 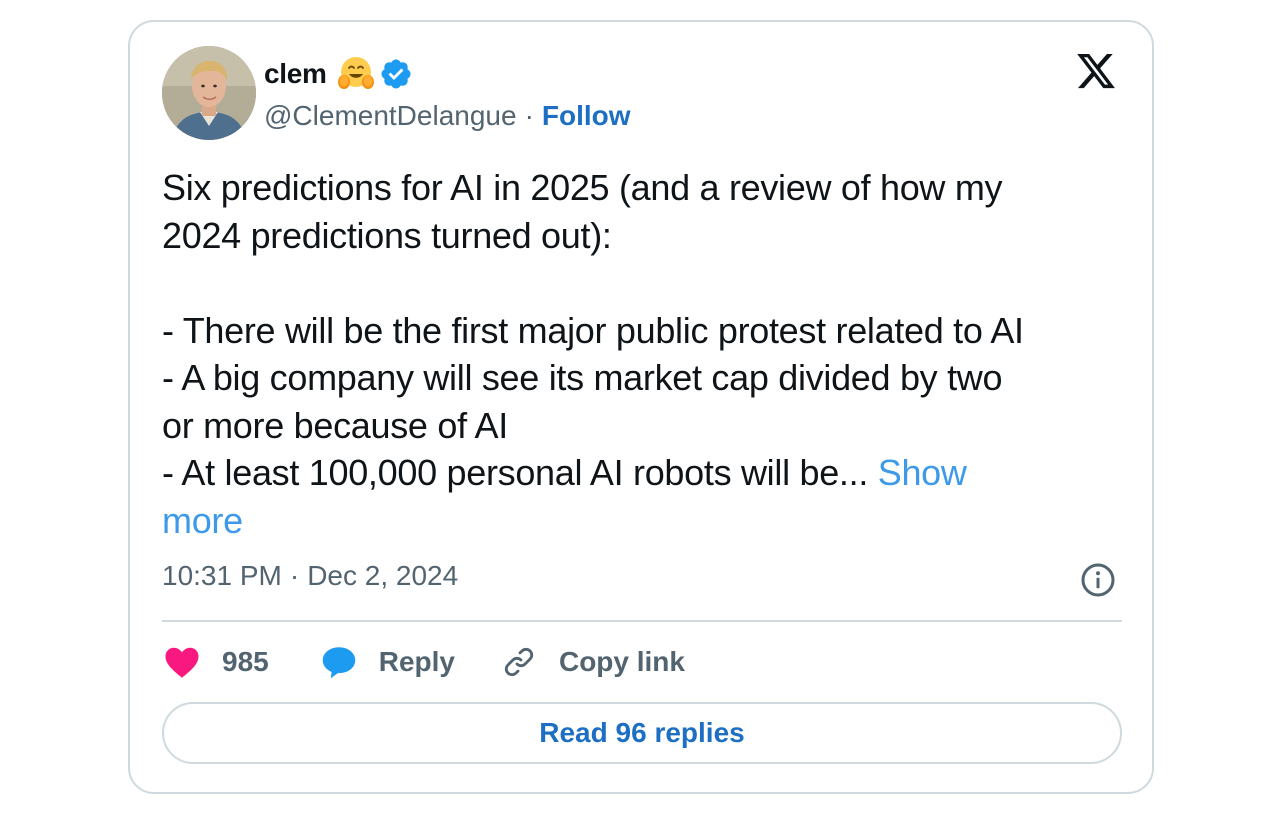 I want to click on tweet-line, so click(x=652, y=283).